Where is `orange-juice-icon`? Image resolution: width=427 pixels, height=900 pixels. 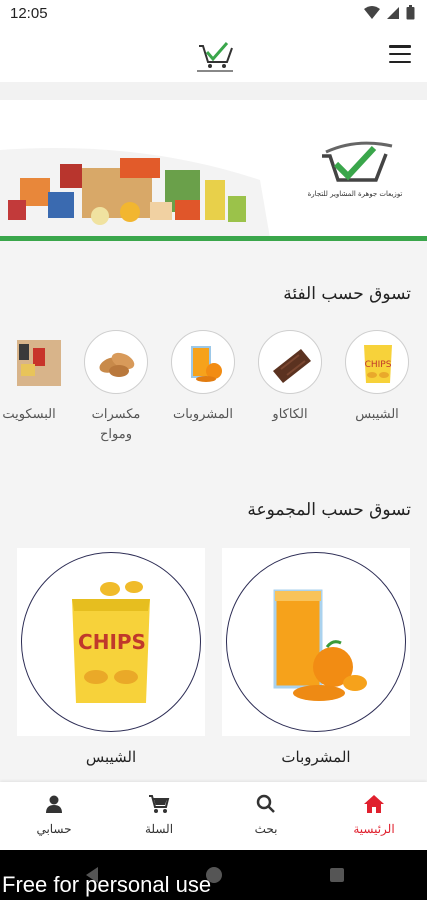 orange-juice-icon is located at coordinates (316, 642).